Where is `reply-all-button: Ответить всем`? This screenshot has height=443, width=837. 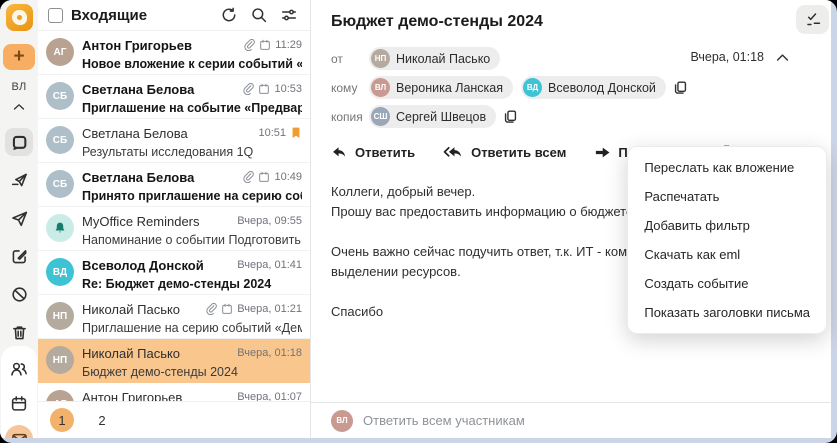 reply-all-button: Ответить всем is located at coordinates (504, 152).